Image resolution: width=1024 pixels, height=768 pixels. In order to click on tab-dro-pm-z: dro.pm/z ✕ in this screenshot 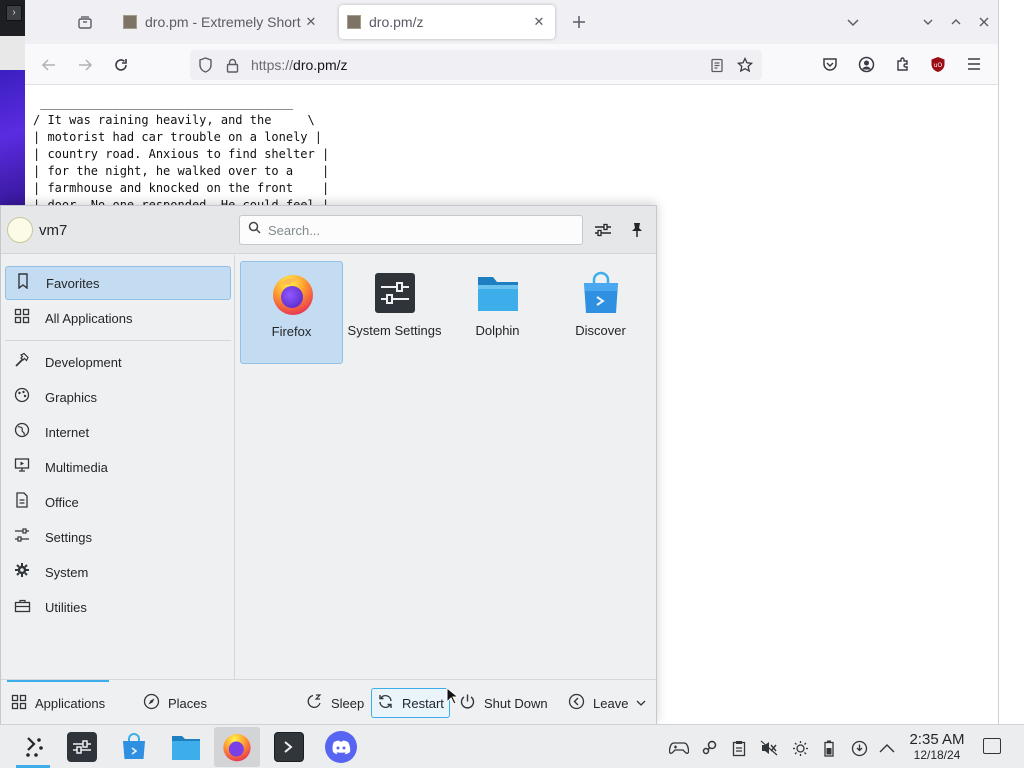, I will do `click(447, 22)`.